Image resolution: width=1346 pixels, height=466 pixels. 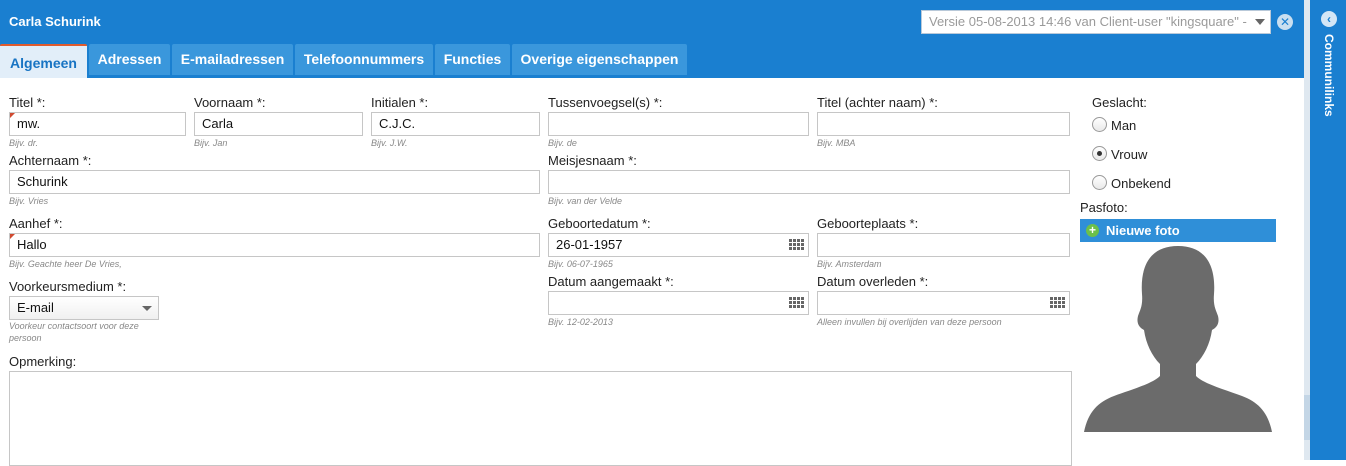 What do you see at coordinates (68, 286) in the screenshot?
I see `voorkeursmedium-label: Voorkeursmedium *:` at bounding box center [68, 286].